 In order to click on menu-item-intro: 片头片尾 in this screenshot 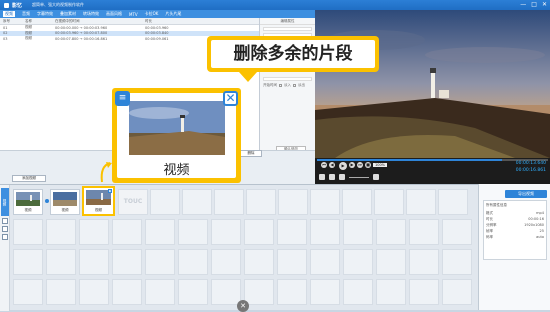, I will do `click(173, 14)`.